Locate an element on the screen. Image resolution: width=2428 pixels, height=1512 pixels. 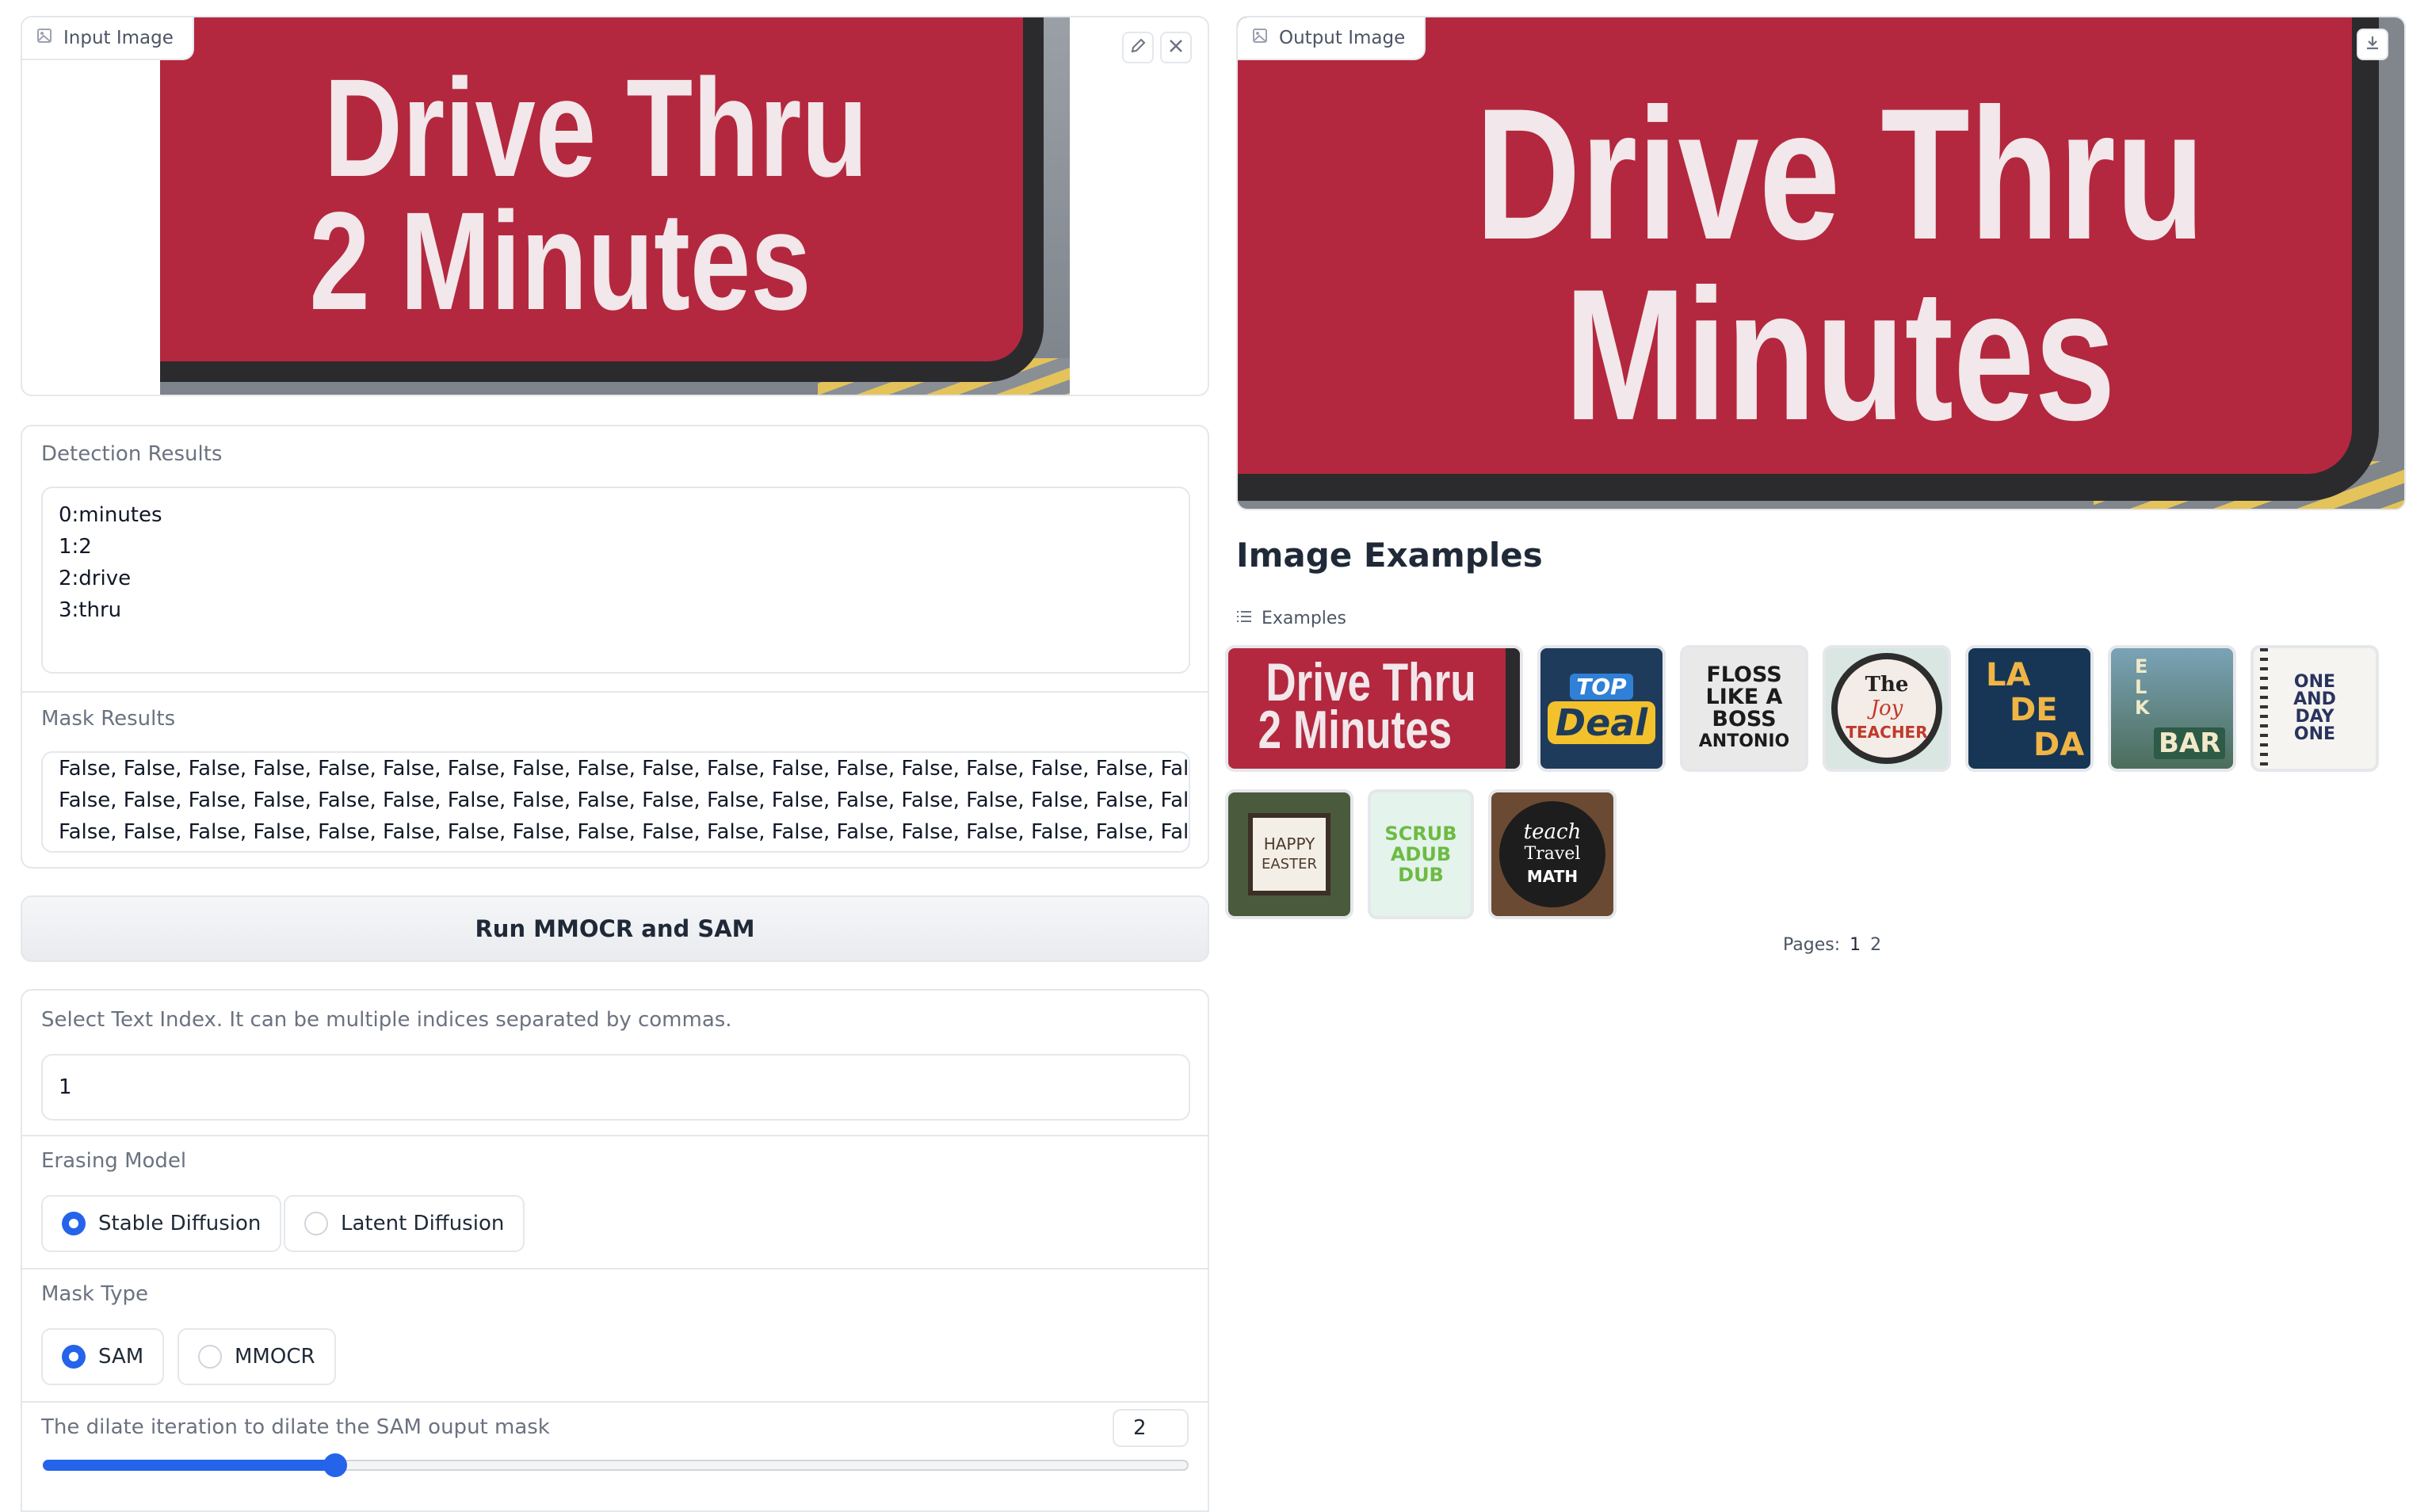
output-image-label: Output Image is located at coordinates (1332, 38).